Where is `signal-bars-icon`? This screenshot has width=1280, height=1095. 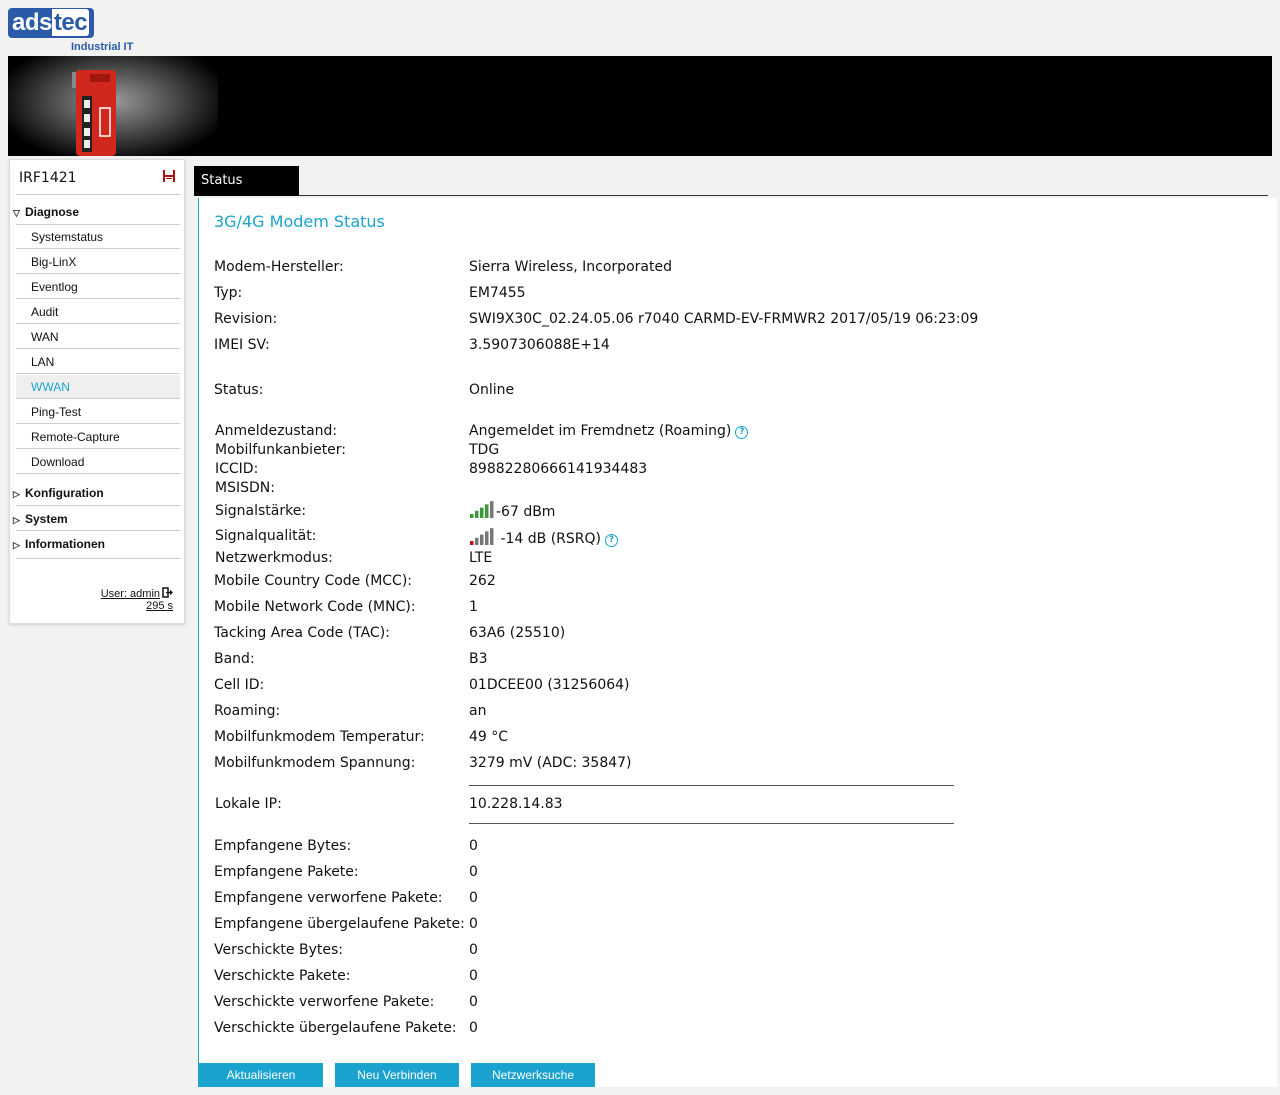
signal-bars-icon is located at coordinates (482, 536).